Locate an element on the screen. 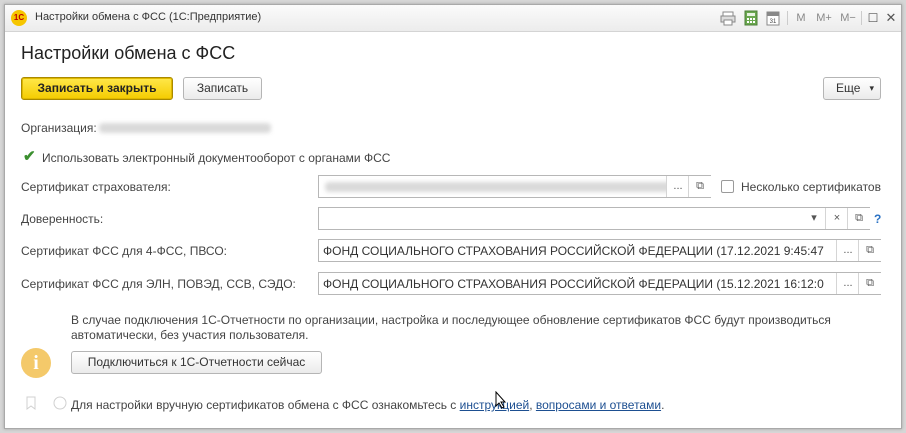 The height and width of the screenshot is (433, 906). more-menu-button: Еще ▾ is located at coordinates (852, 88).